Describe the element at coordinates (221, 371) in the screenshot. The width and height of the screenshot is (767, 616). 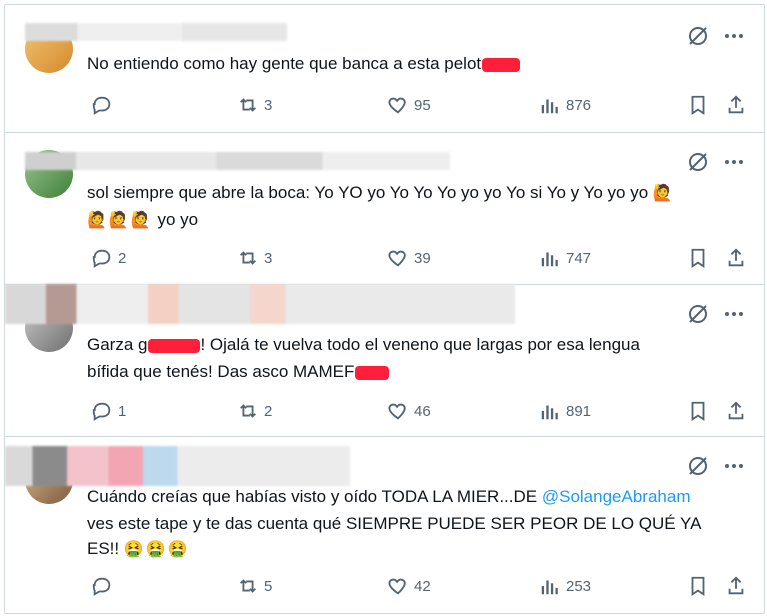
I see `post-text-line: bífida que tenés! Das asco MAMEF` at that location.